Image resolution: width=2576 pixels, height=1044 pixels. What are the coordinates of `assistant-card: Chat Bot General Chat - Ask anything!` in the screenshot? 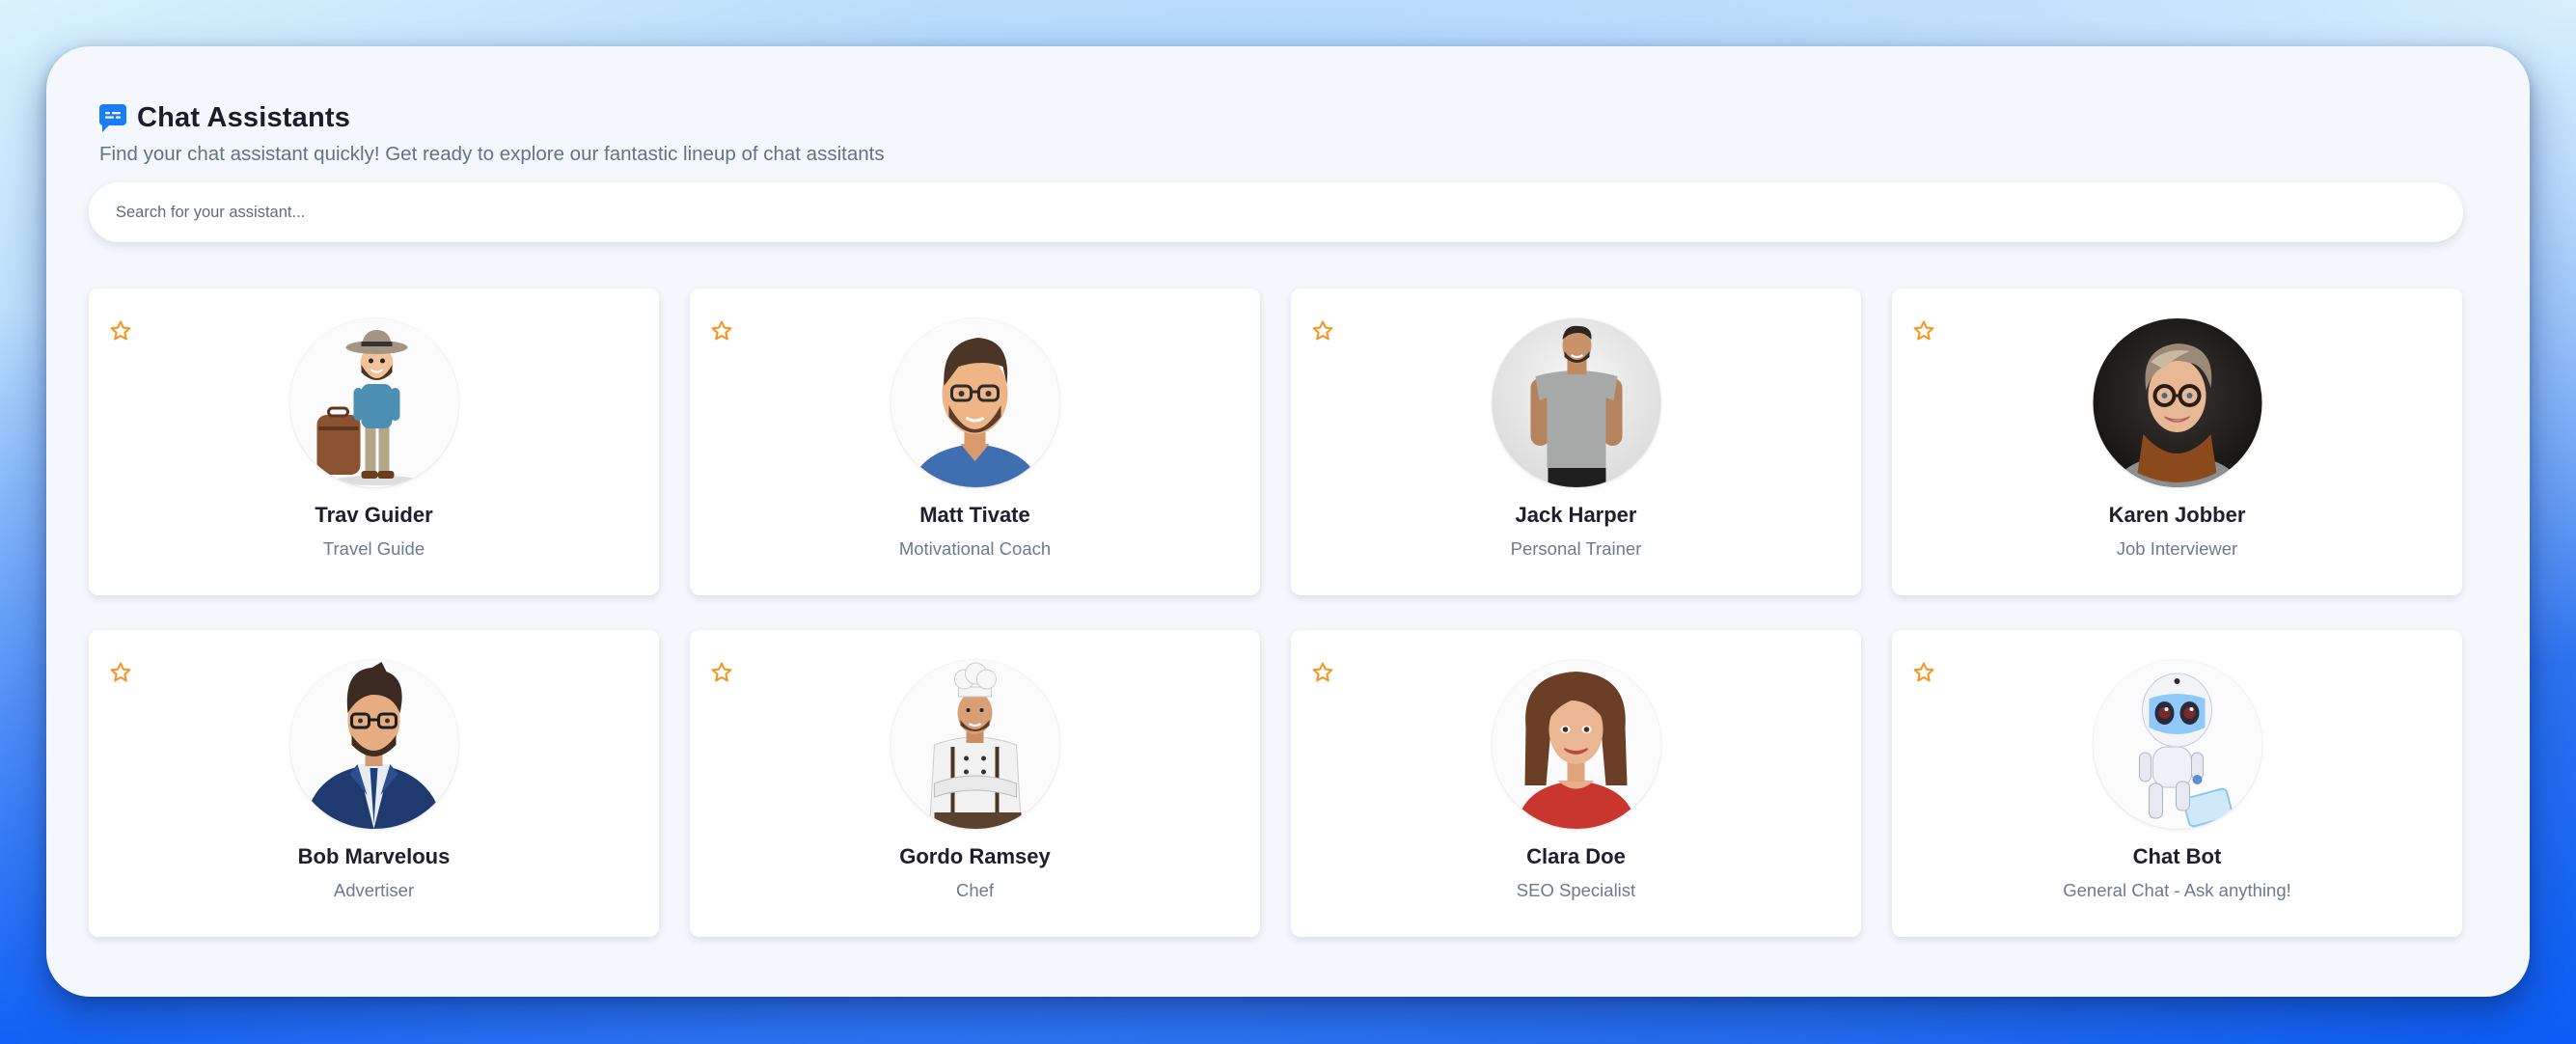 It's located at (2177, 784).